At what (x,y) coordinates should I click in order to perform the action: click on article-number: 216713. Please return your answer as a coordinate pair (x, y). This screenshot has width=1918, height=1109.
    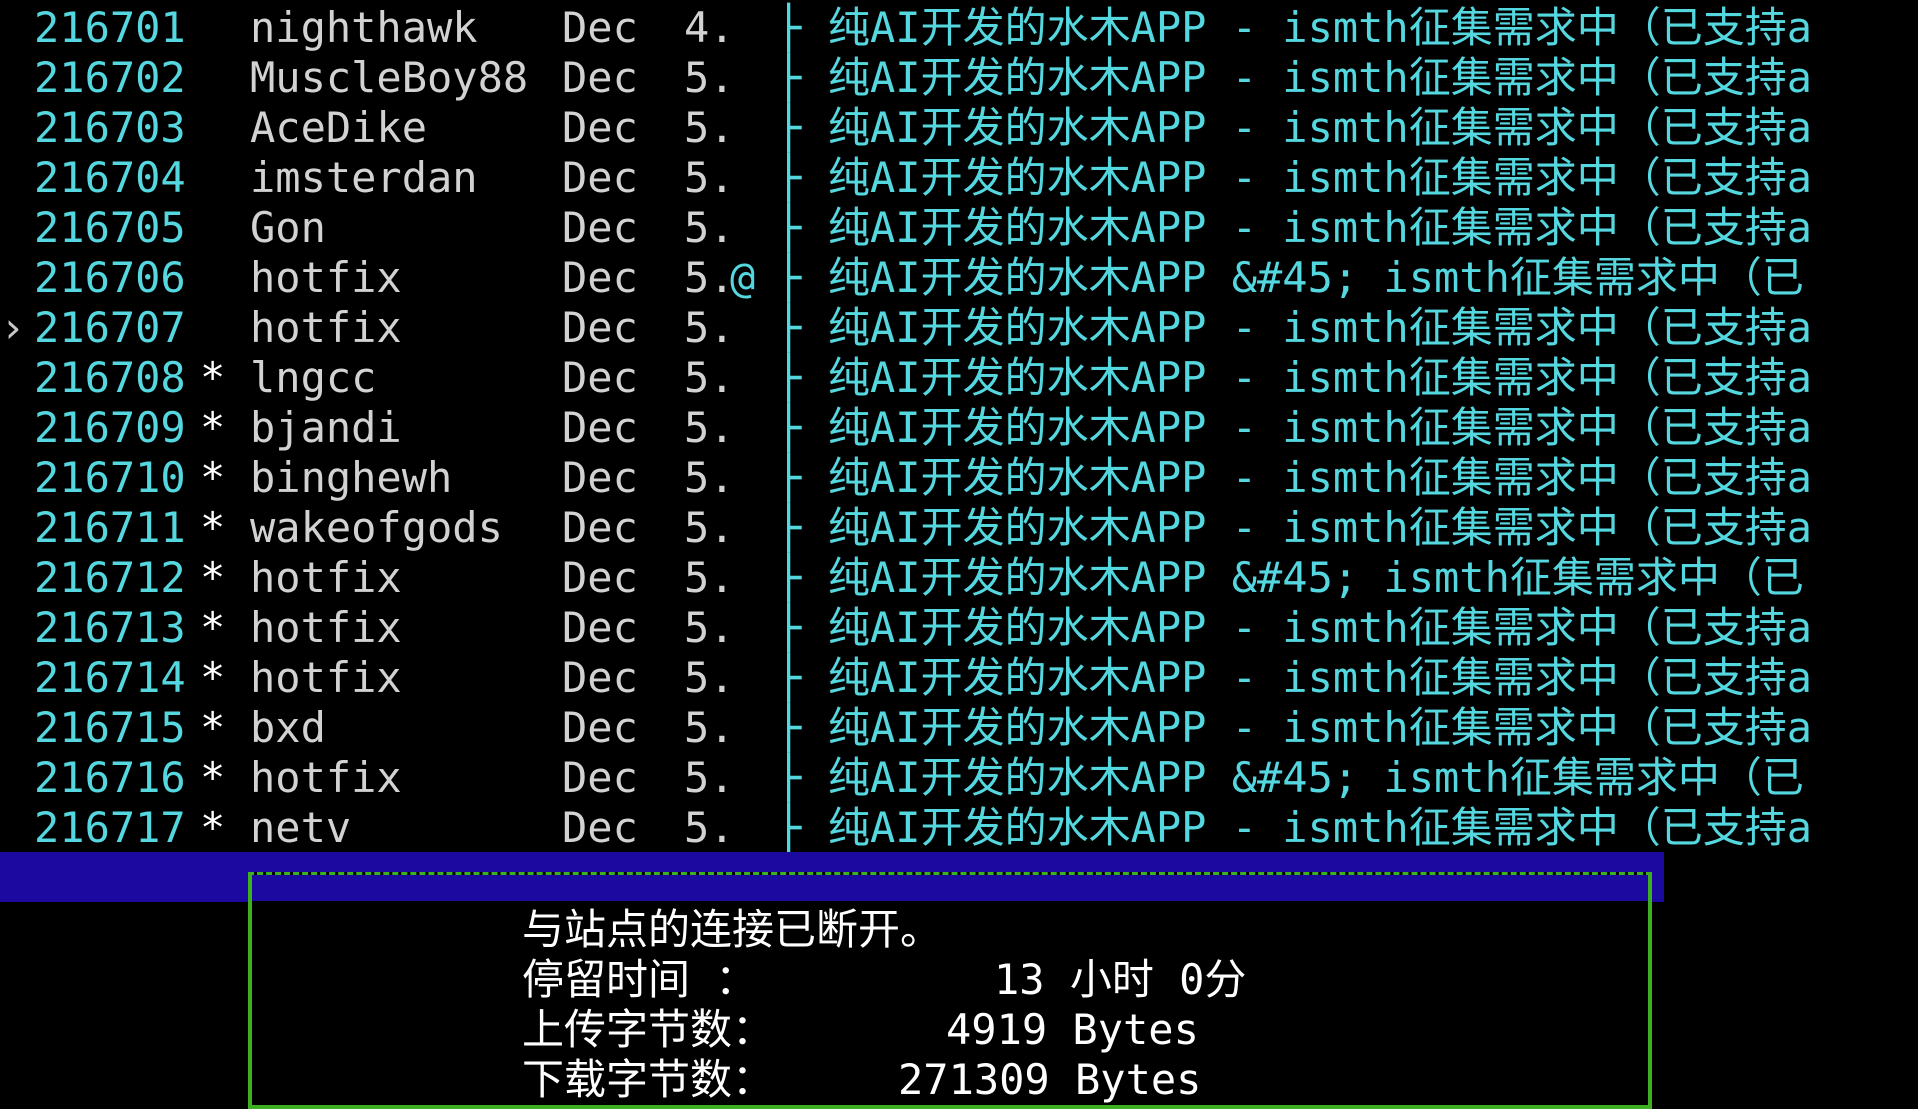
    Looking at the image, I should click on (110, 627).